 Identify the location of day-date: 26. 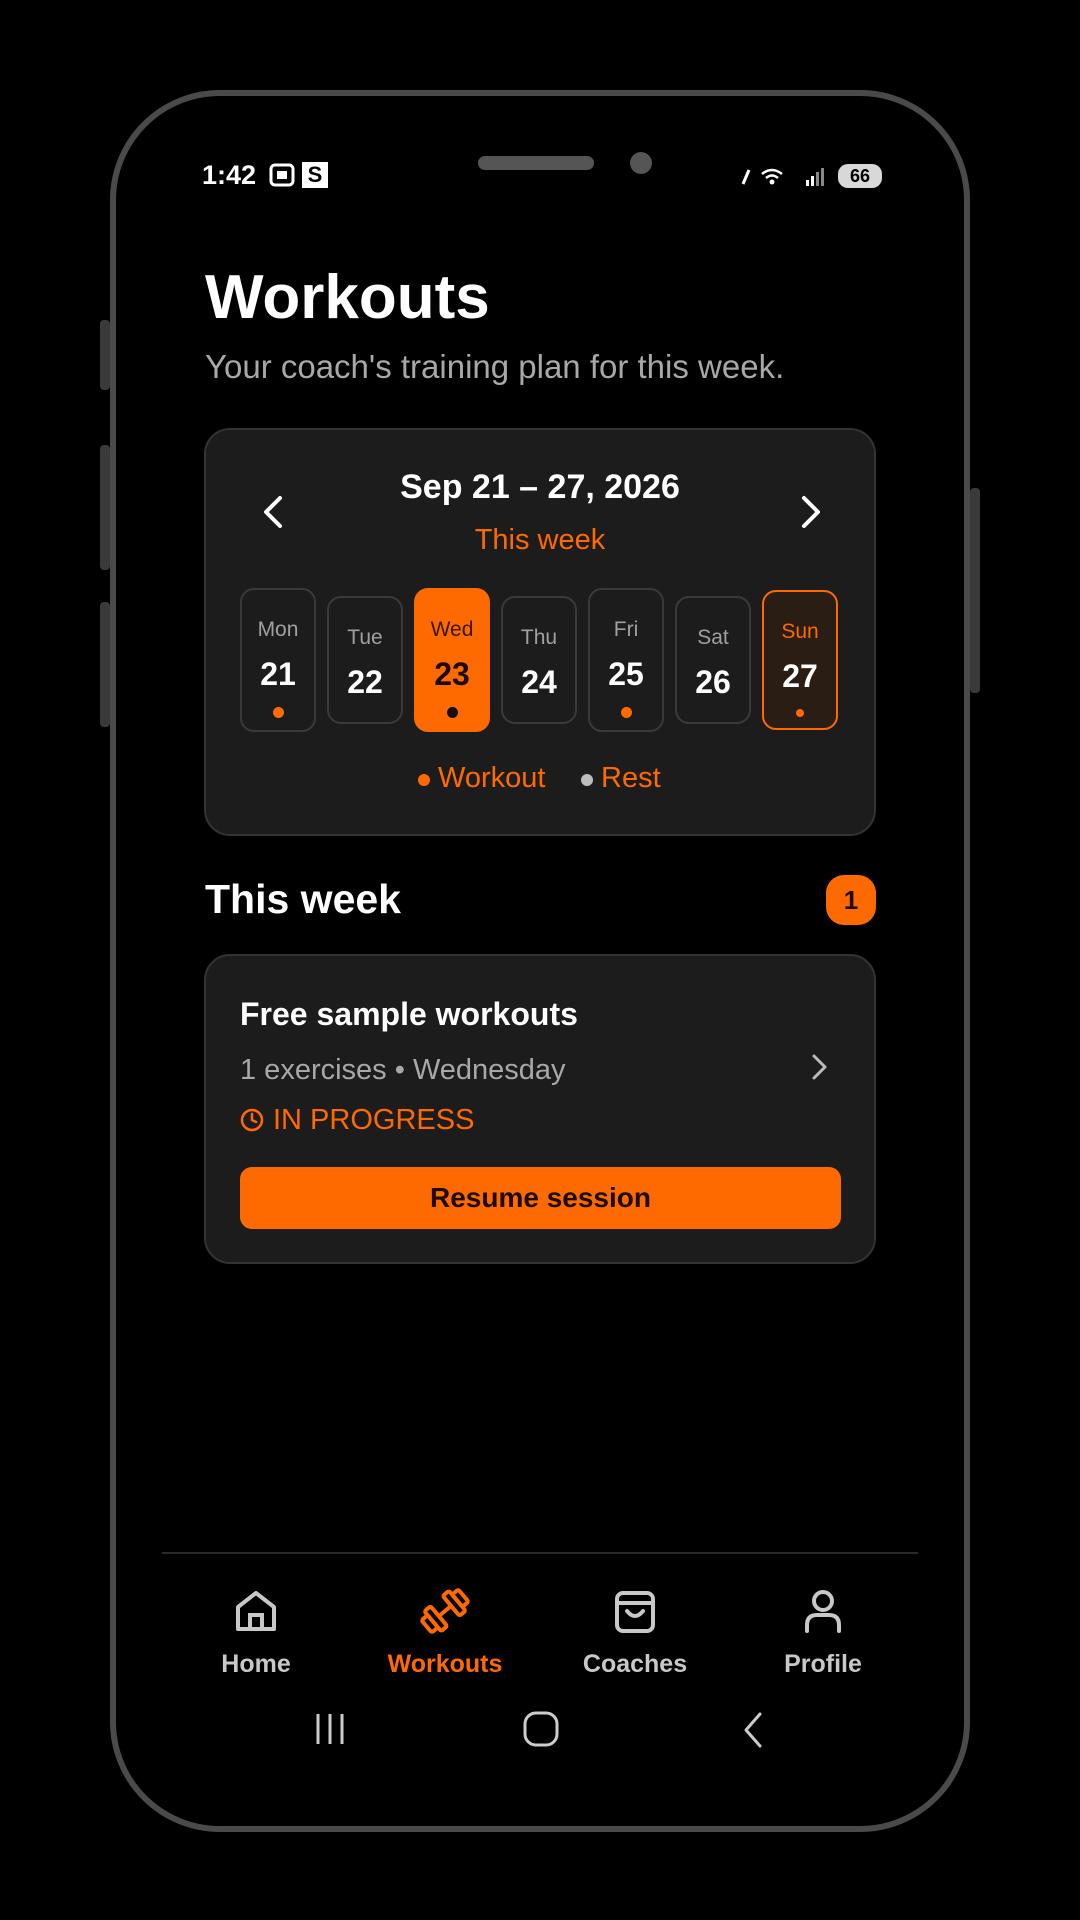
(713, 682).